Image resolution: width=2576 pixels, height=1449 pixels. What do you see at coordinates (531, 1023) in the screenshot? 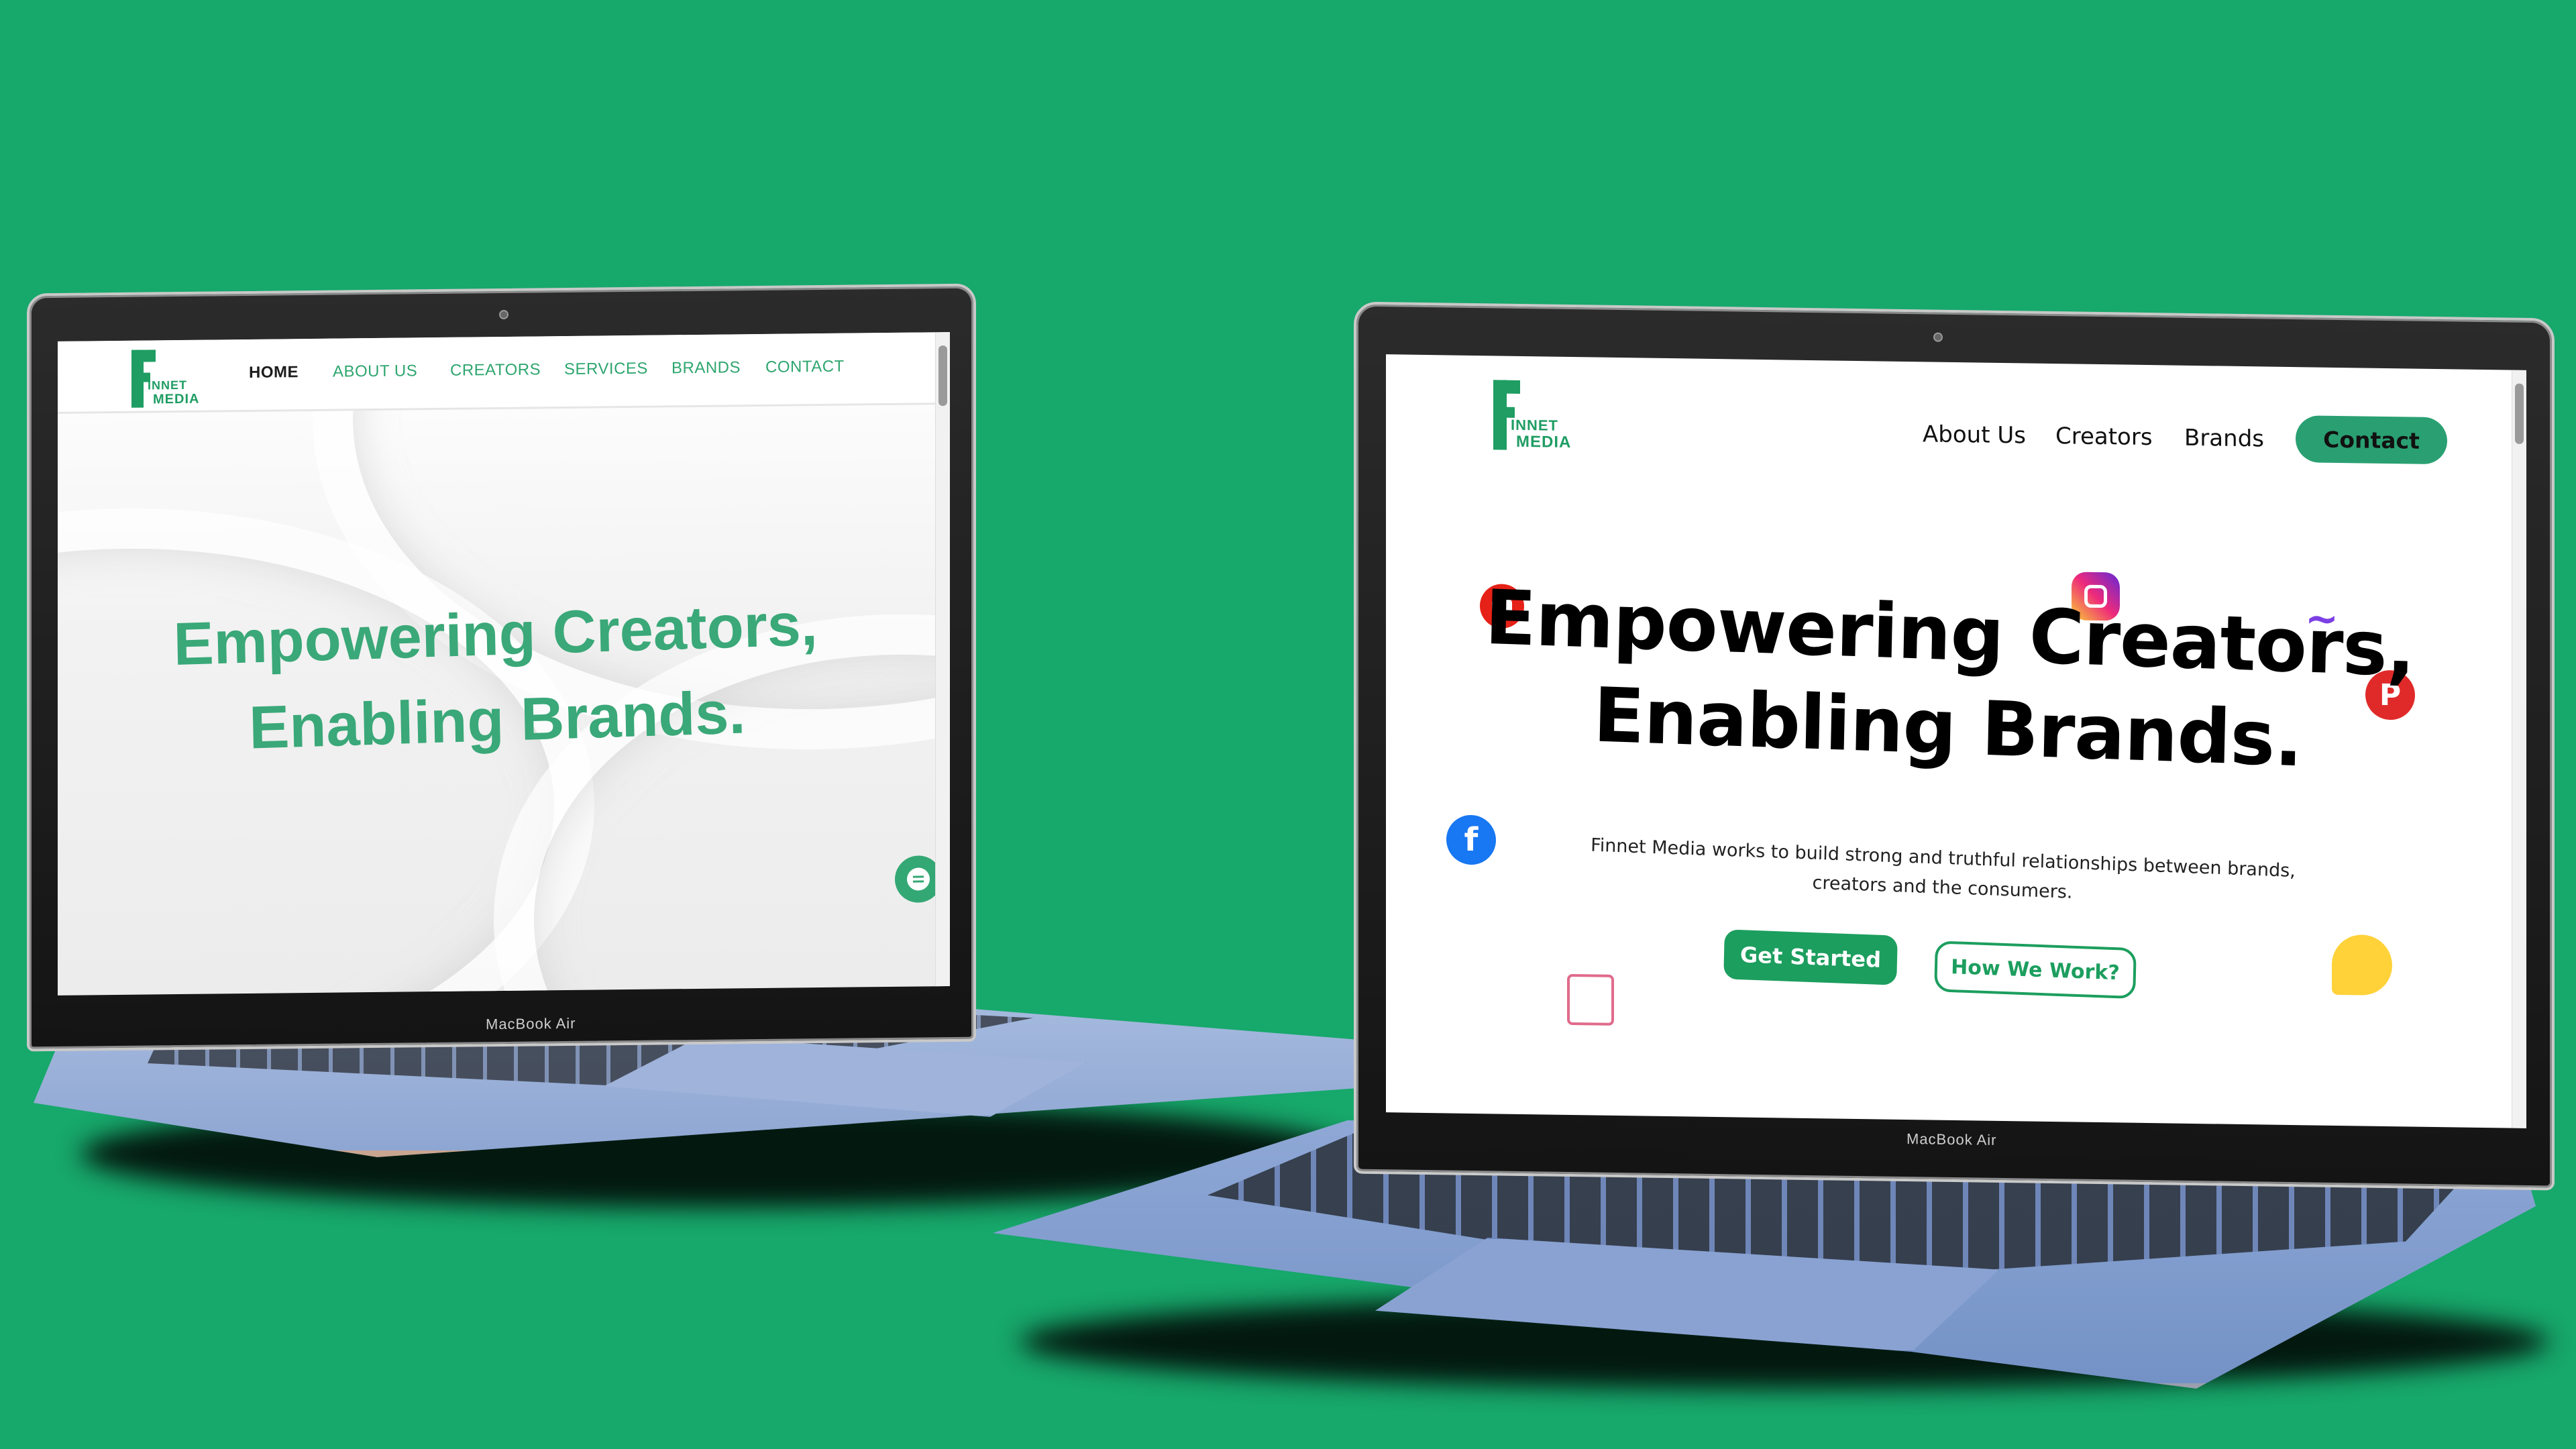
I see `left-bezel-label: MacBook Air` at bounding box center [531, 1023].